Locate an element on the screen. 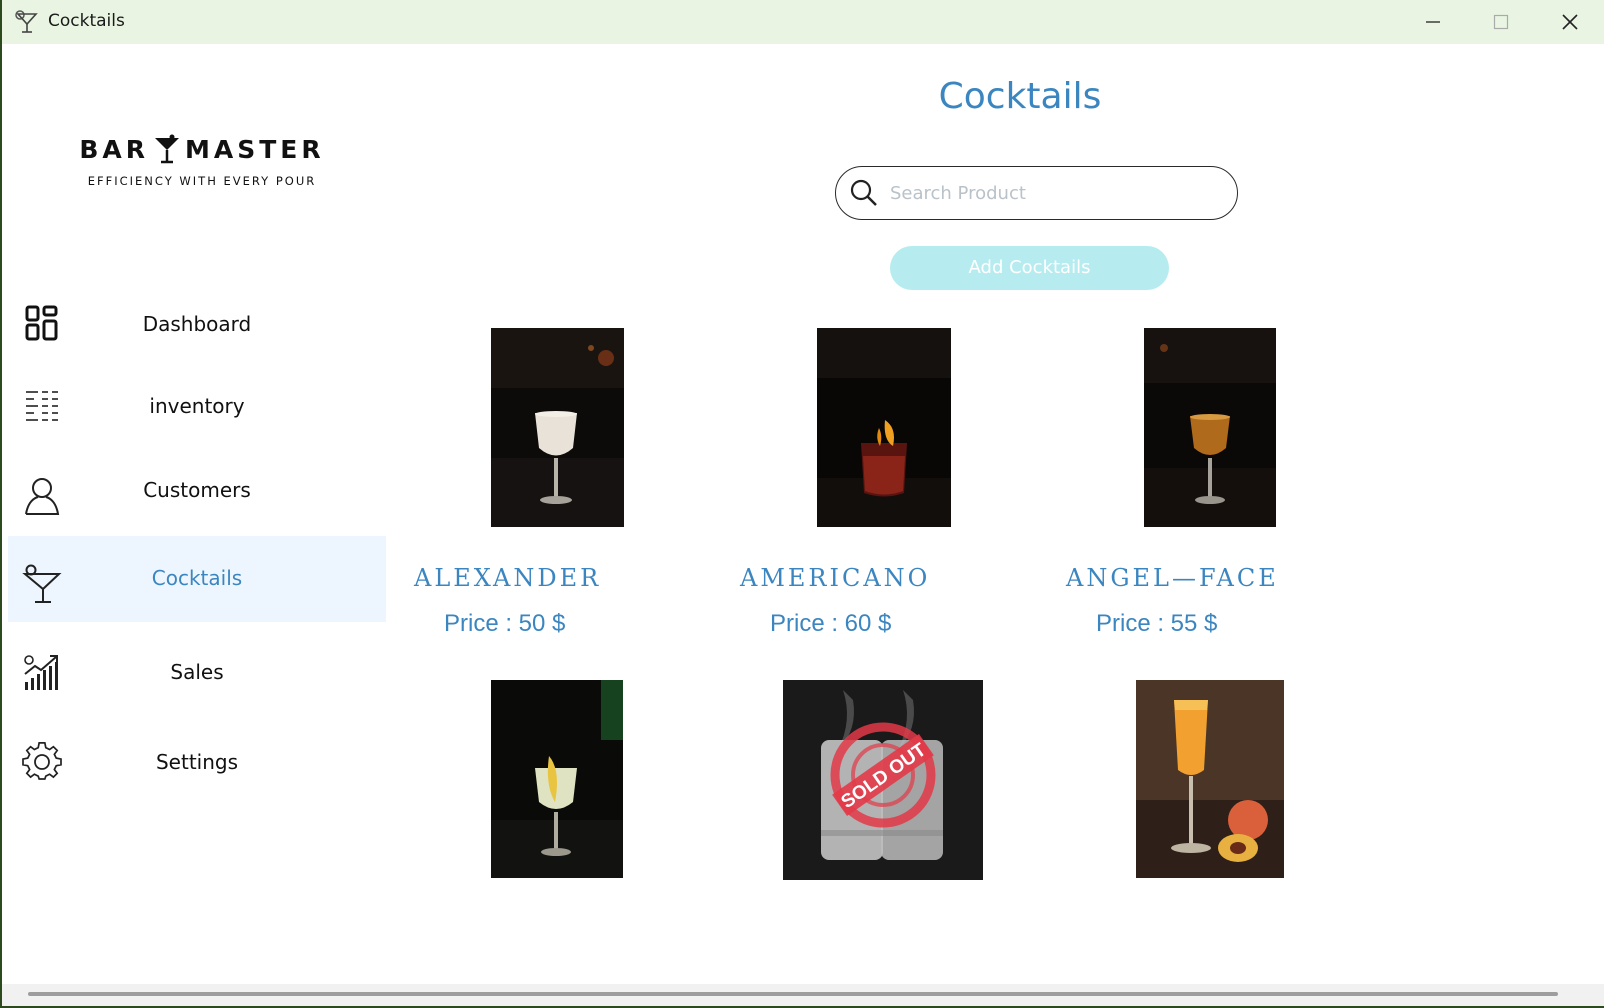 The image size is (1604, 1008). red-cocktail-rocks-glass-photo is located at coordinates (884, 427).